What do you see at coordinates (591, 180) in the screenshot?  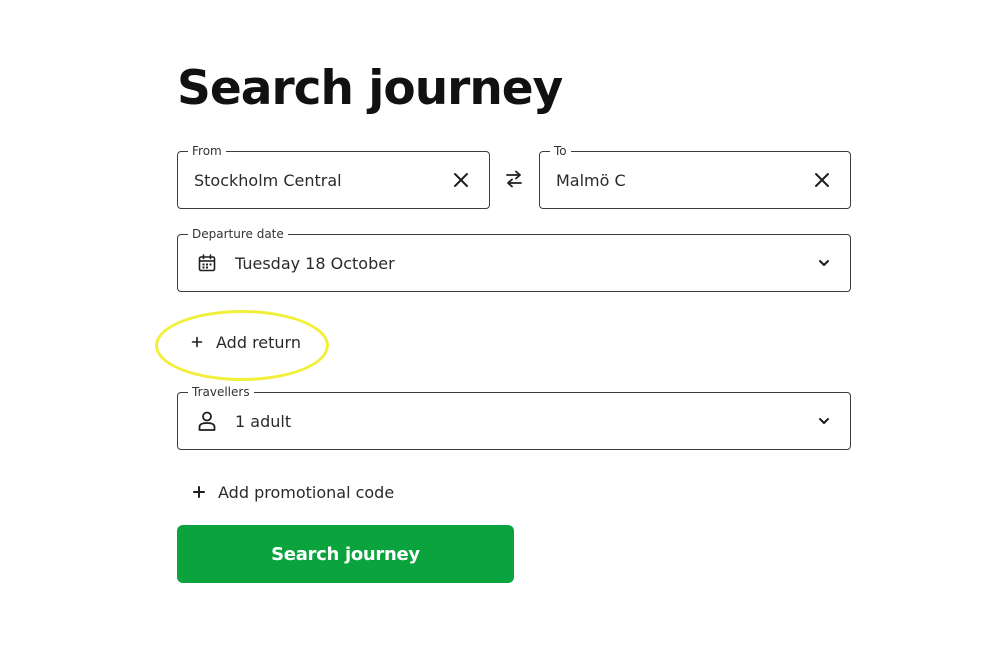 I see `to-field-value: Malmö C` at bounding box center [591, 180].